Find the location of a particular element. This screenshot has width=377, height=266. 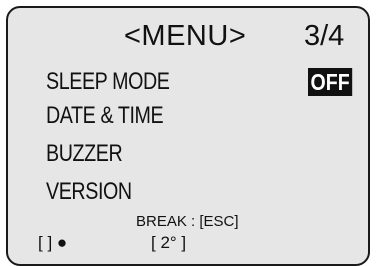

menu-title: <MENU> is located at coordinates (185, 36).